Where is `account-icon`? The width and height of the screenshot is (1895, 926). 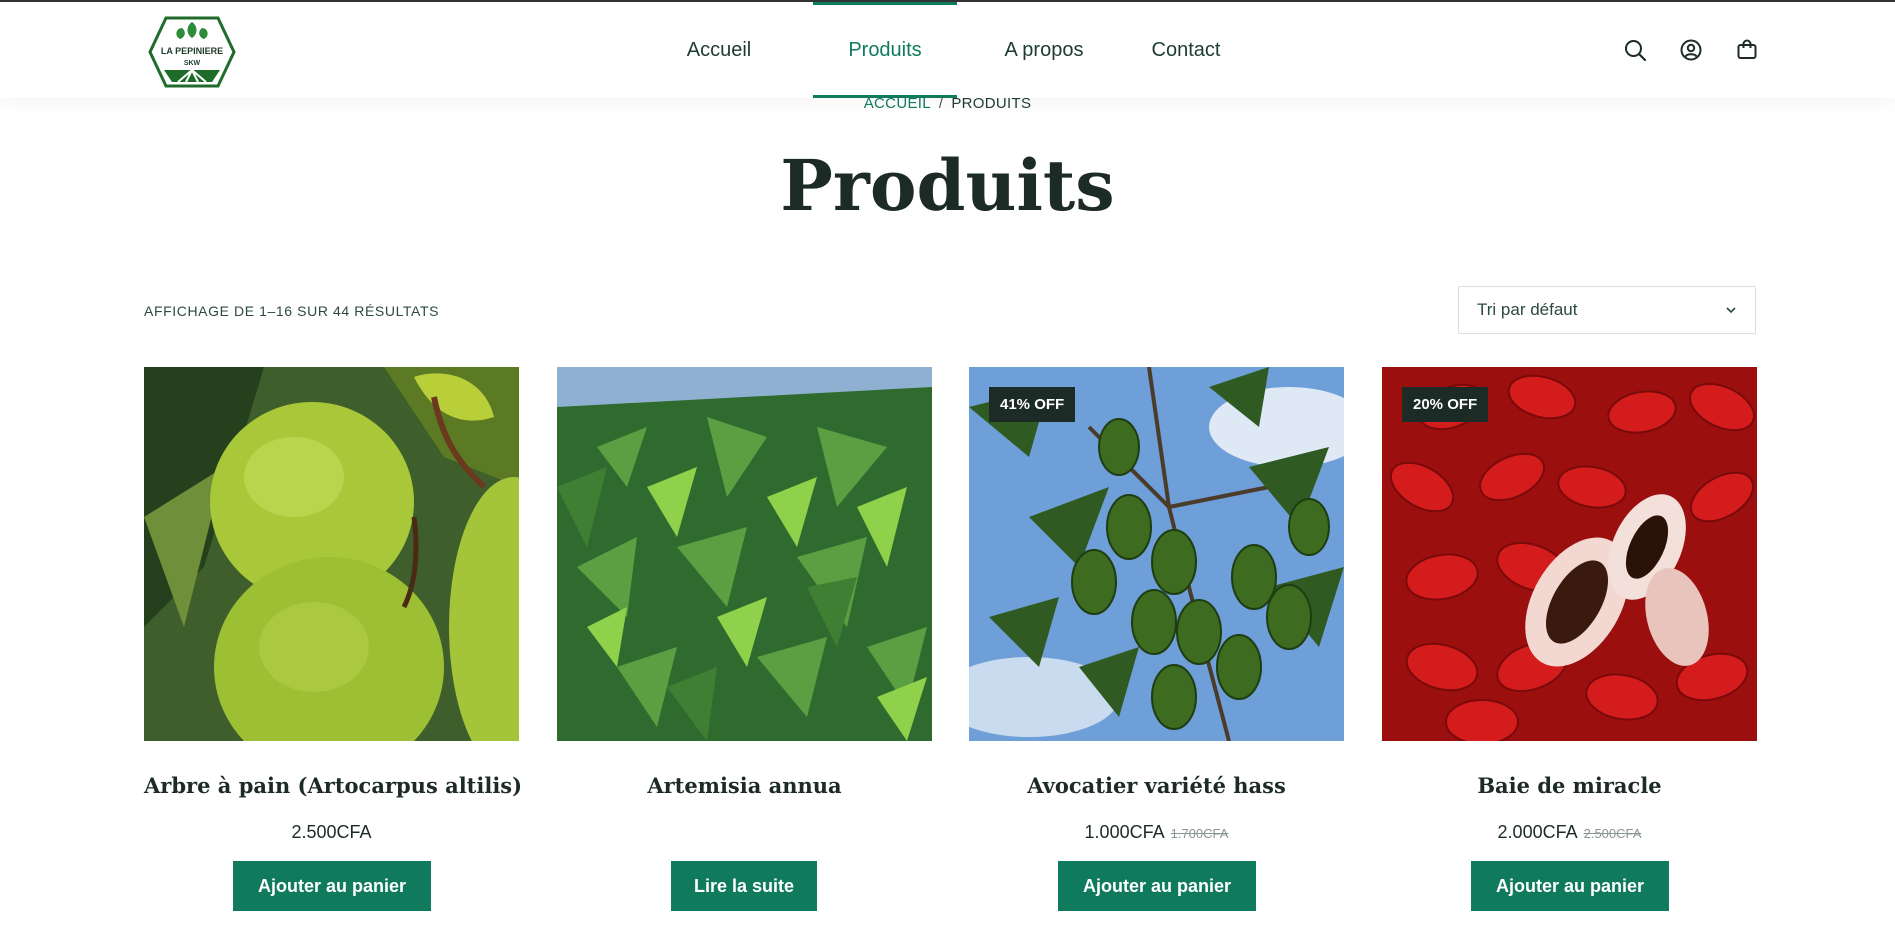
account-icon is located at coordinates (1691, 50).